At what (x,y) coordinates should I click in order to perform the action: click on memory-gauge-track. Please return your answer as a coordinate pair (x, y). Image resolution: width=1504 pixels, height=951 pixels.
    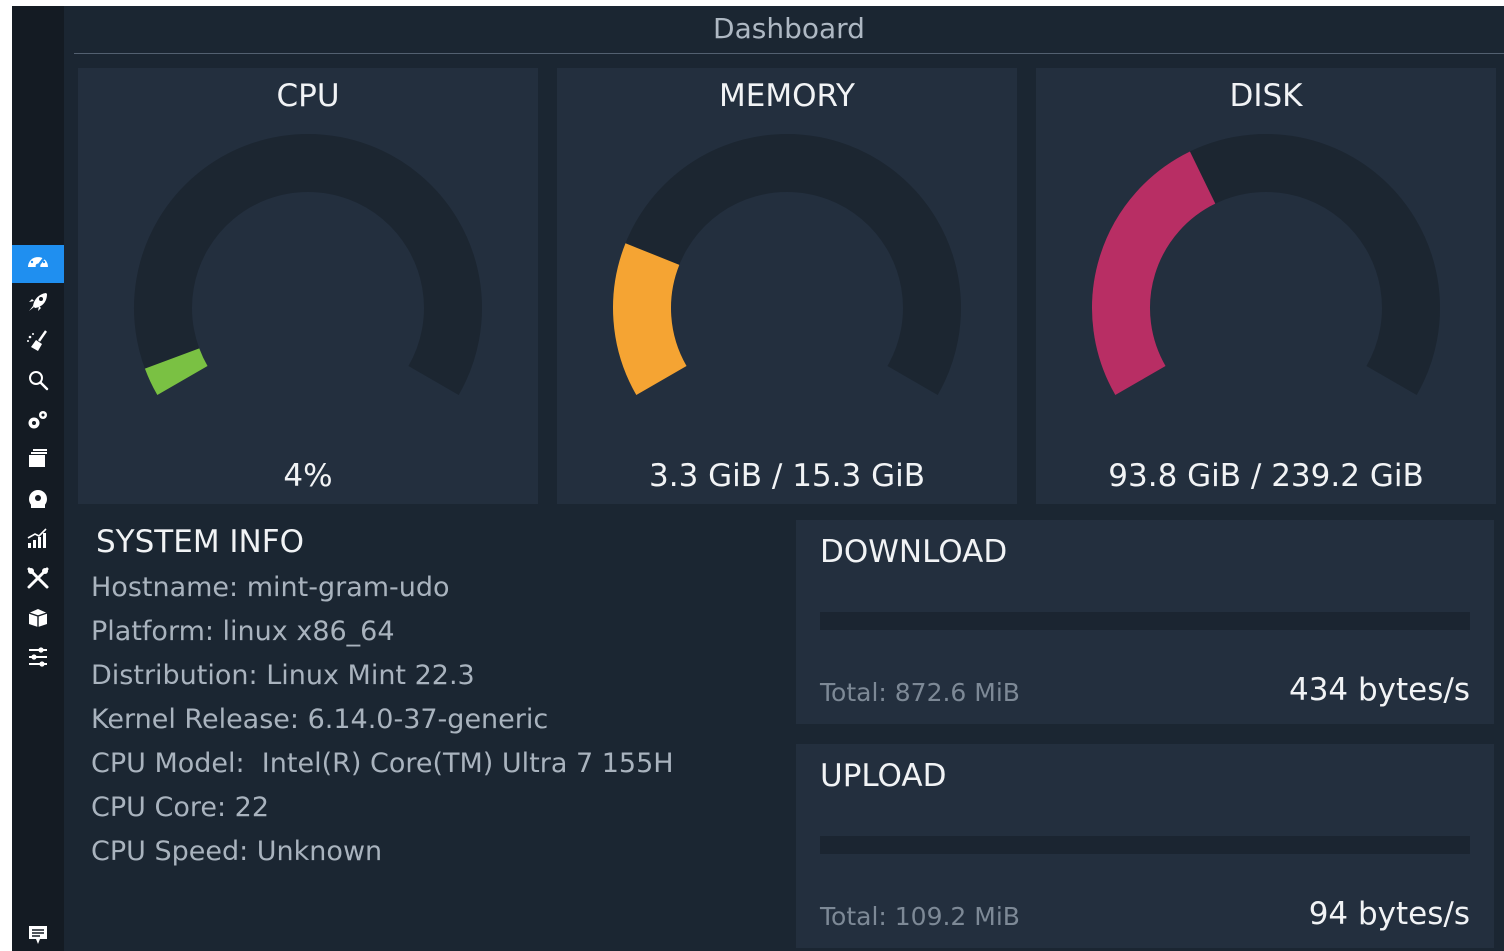
    Looking at the image, I should click on (787, 264).